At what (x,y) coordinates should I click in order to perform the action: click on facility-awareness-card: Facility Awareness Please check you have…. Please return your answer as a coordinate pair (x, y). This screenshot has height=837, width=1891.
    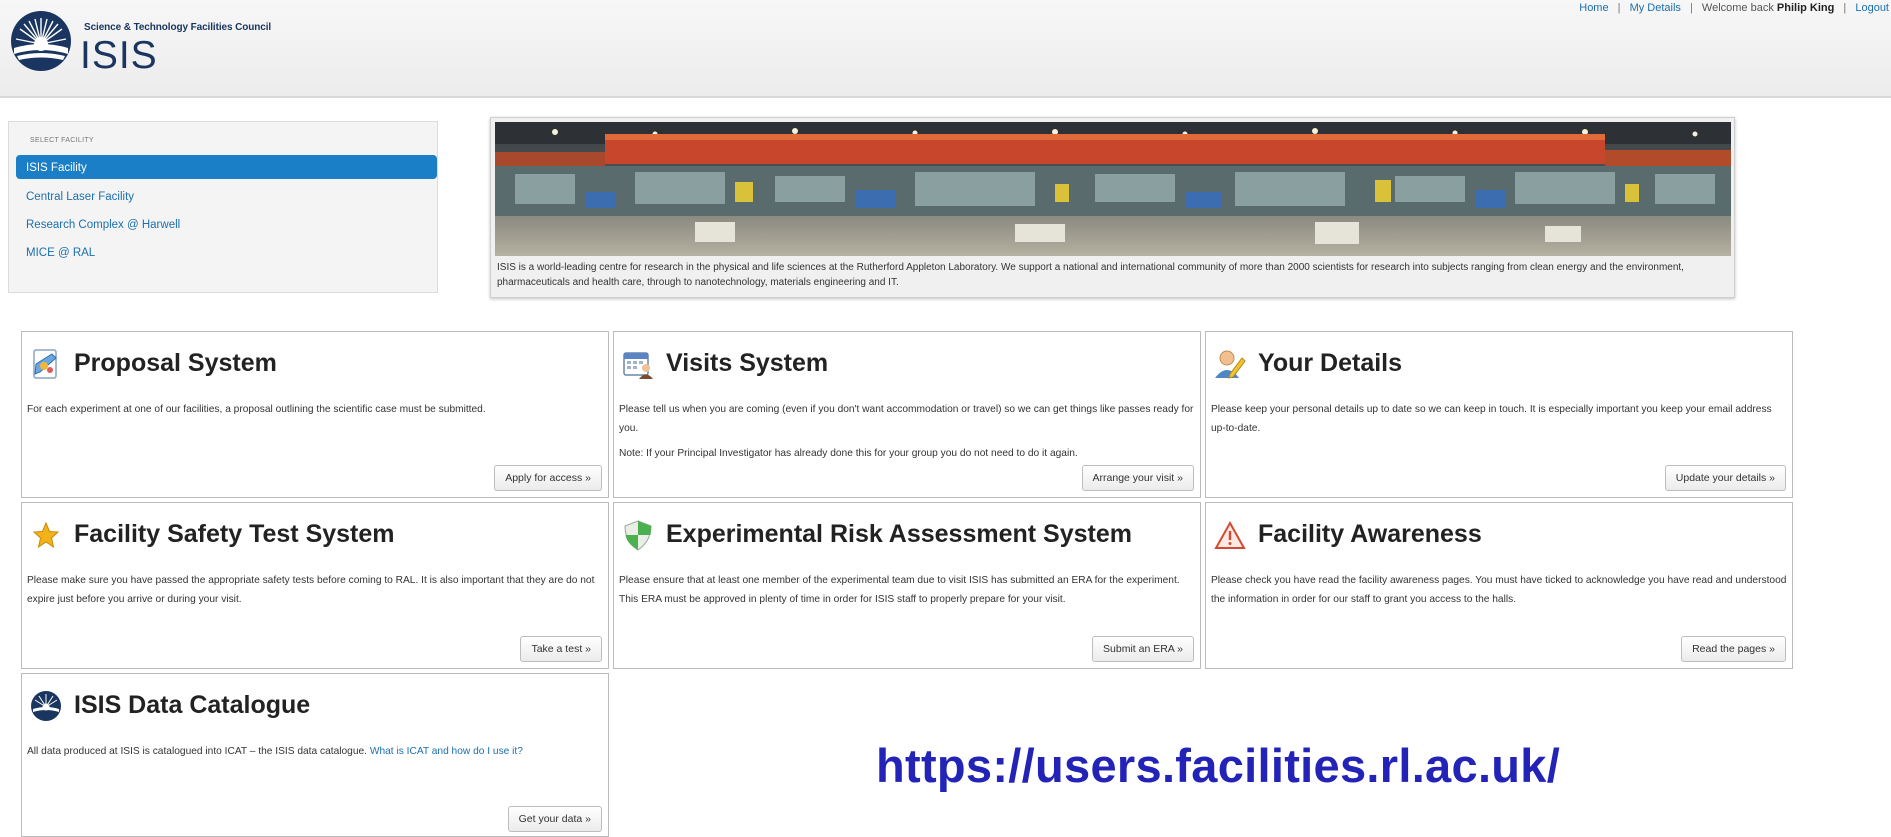
    Looking at the image, I should click on (1499, 585).